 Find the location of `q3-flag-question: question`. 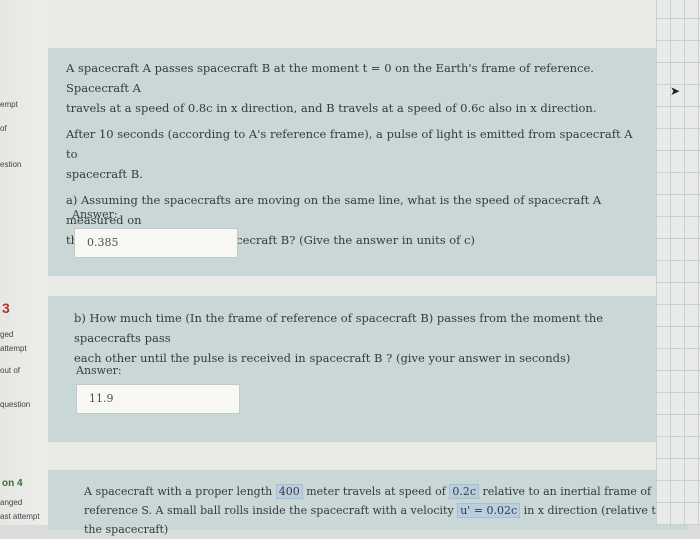

q3-flag-question: question is located at coordinates (15, 404).